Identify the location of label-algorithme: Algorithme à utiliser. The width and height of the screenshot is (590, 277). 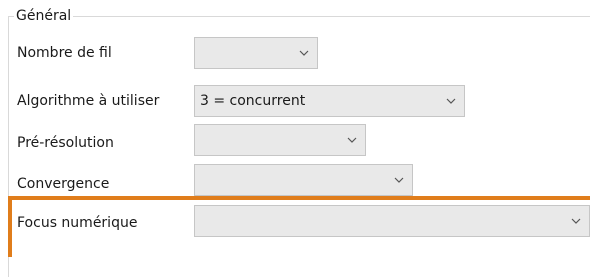
(88, 101).